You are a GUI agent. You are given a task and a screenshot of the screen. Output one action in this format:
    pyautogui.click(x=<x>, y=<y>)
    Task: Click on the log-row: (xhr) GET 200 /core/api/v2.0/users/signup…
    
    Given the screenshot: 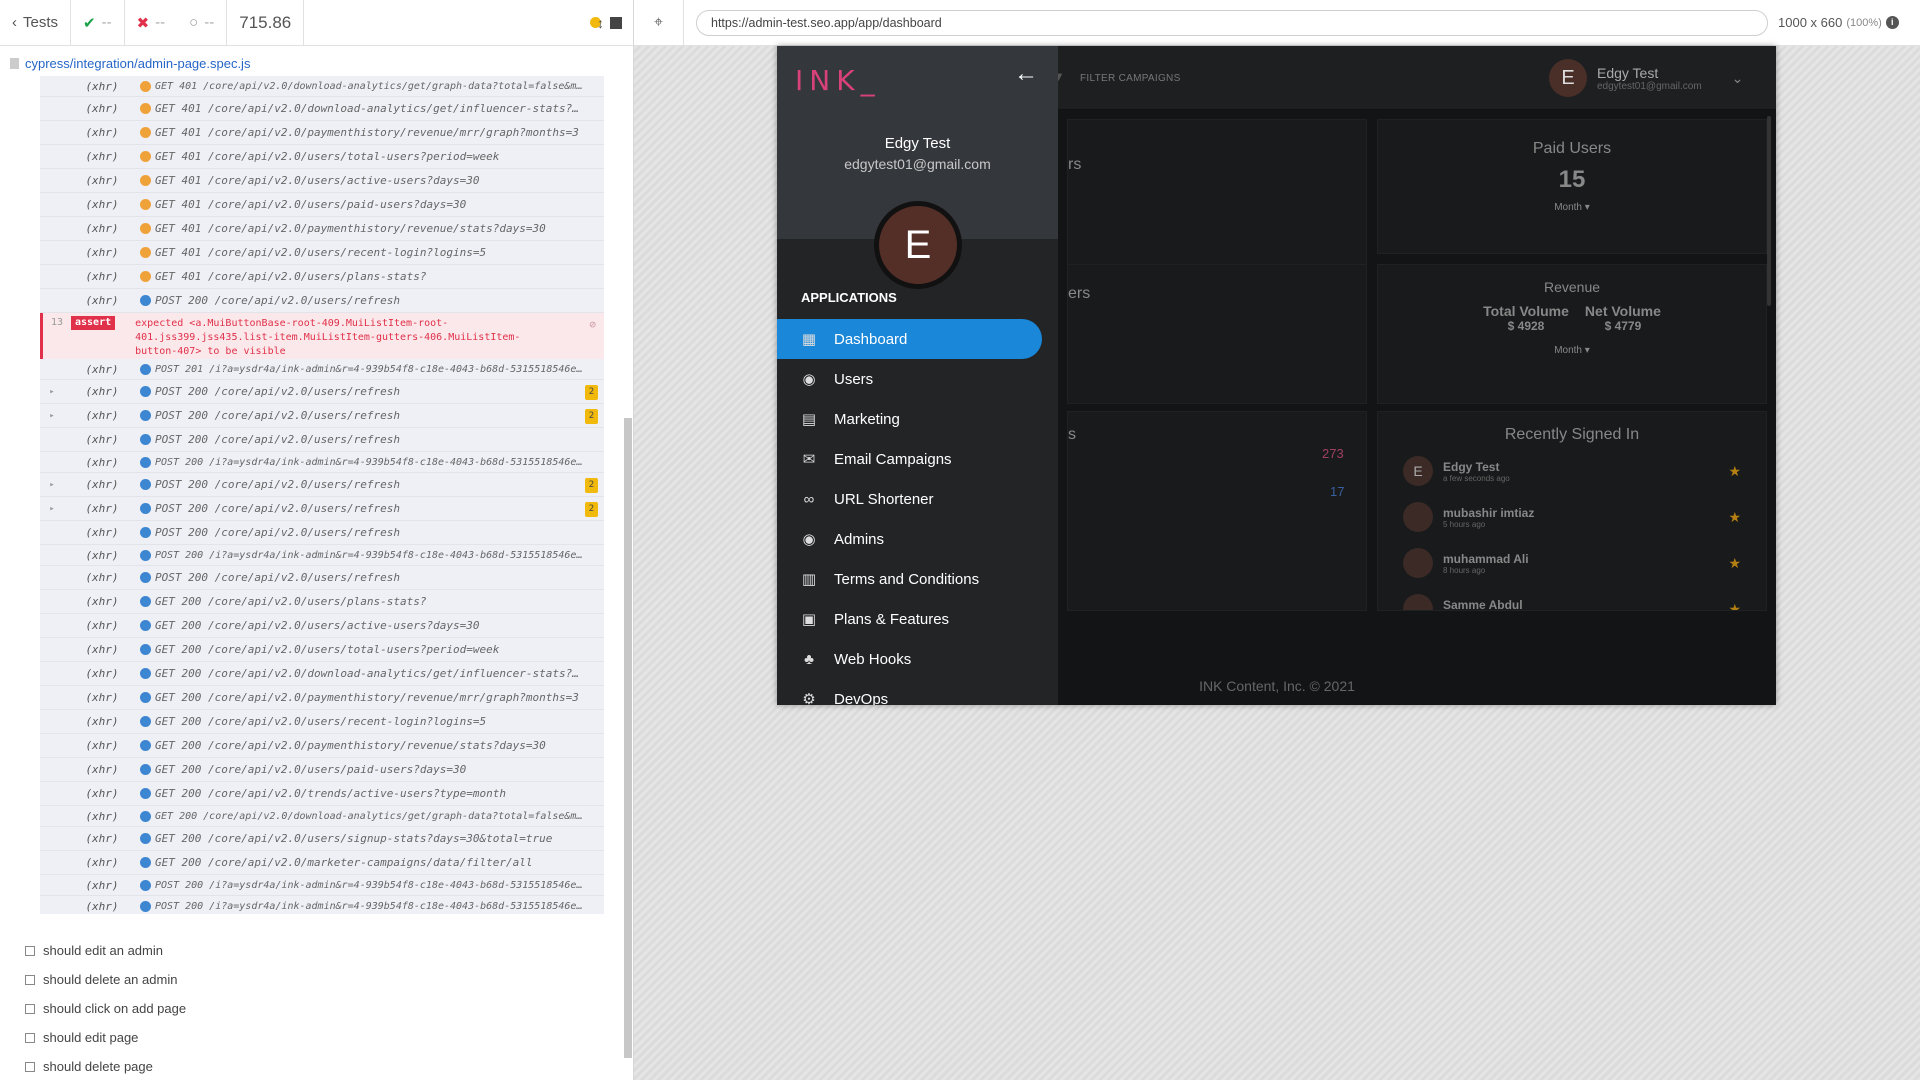 What is the action you would take?
    pyautogui.click(x=322, y=839)
    